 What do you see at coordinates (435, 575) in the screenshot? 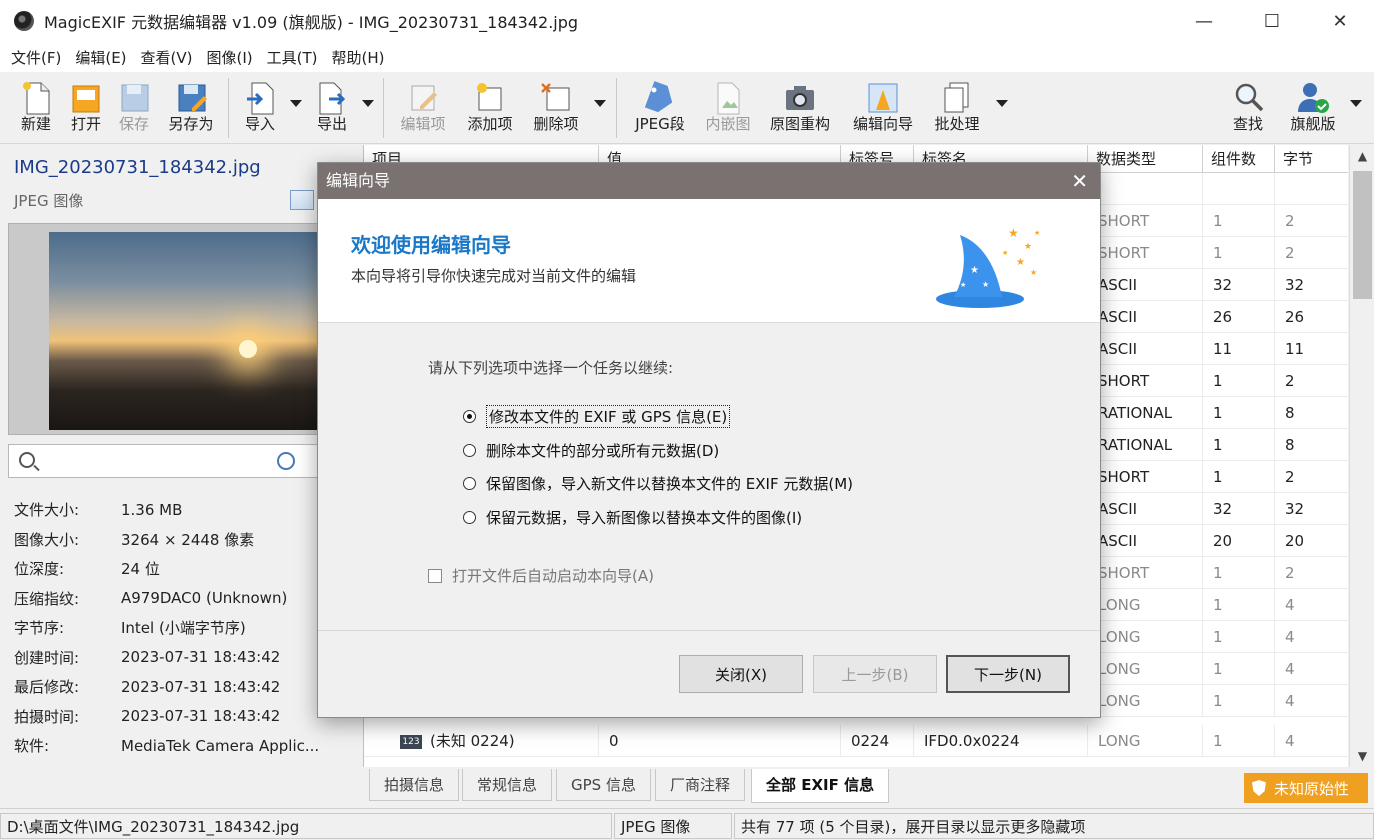
I see `checkbox` at bounding box center [435, 575].